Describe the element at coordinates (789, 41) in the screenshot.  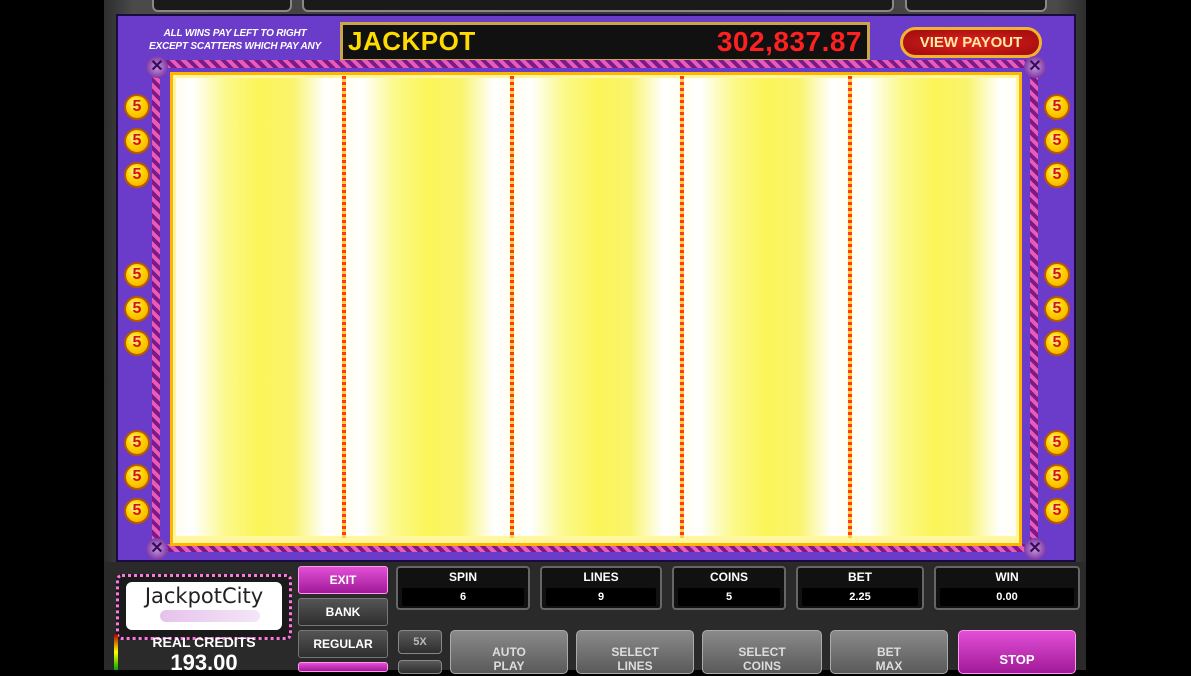
I see `jackpot-amount: 302,837.87` at that location.